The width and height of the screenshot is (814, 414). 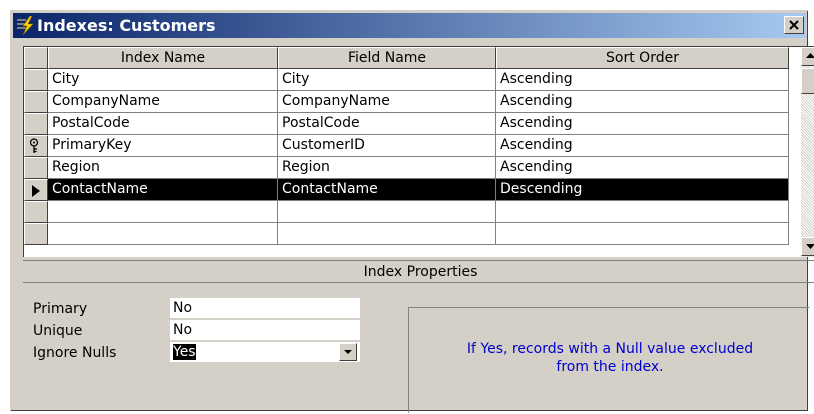 What do you see at coordinates (387, 58) in the screenshot?
I see `column-header-field-name: Field Name` at bounding box center [387, 58].